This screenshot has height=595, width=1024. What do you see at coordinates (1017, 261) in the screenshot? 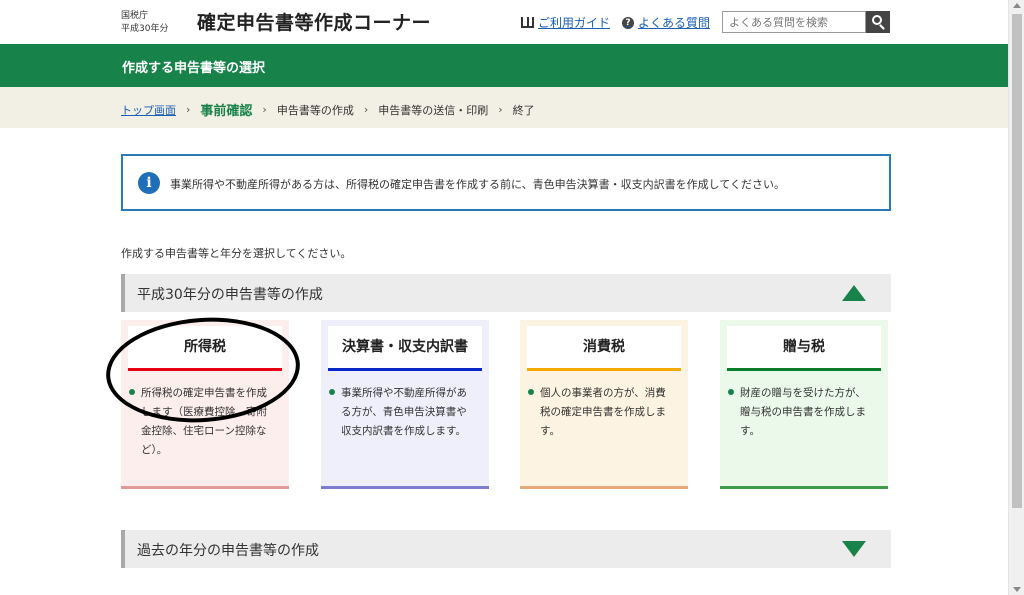
I see `scroll-thumb` at bounding box center [1017, 261].